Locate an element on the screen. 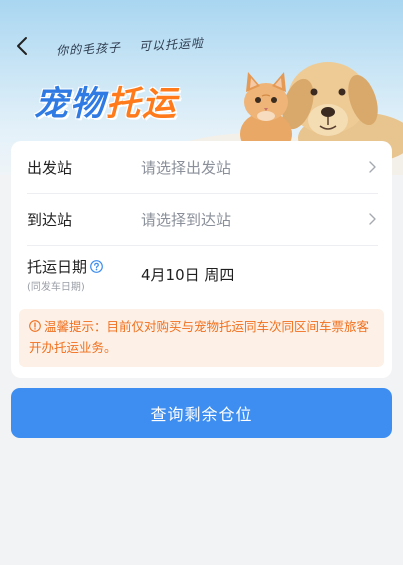  consignment-date-field: 托运日期 (同发车日期) 4月10日 周四 is located at coordinates (201, 274).